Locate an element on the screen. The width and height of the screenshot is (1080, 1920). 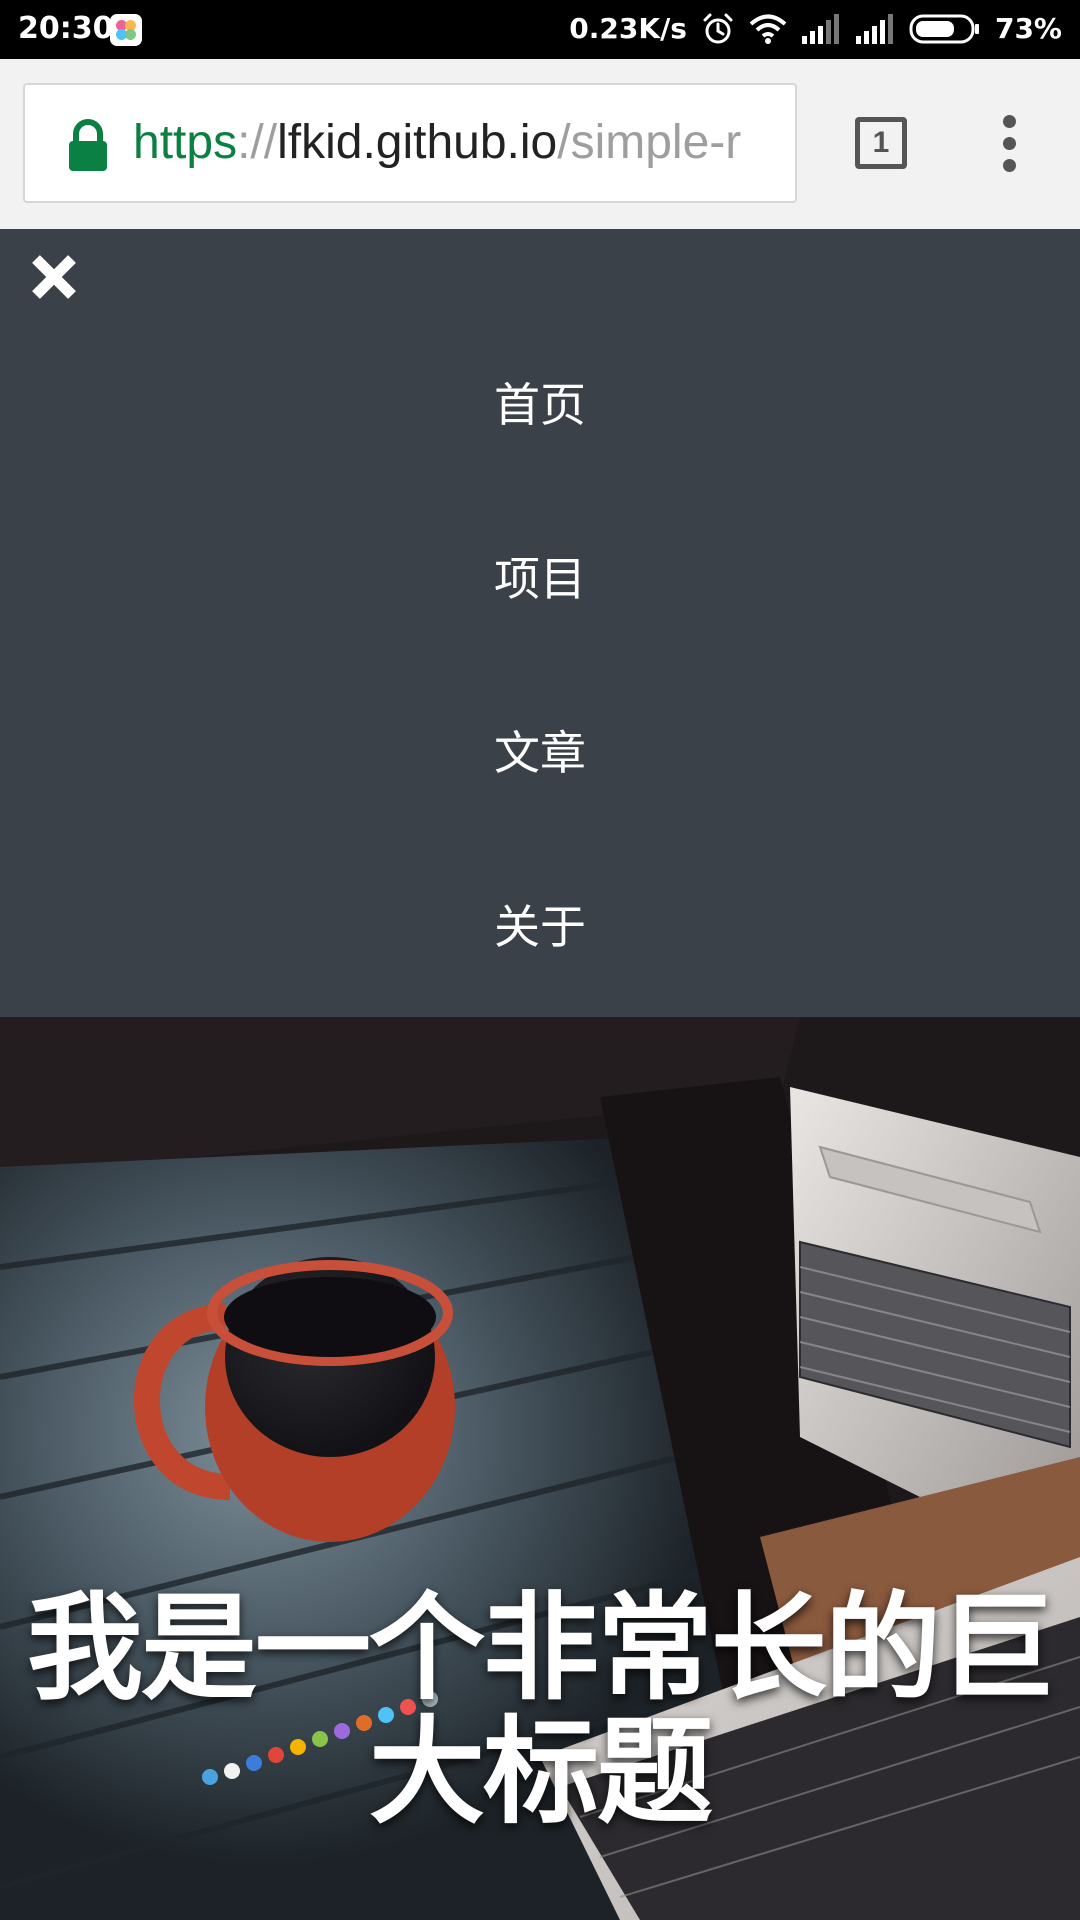
nav-item-articles: 文章 is located at coordinates (540, 753).